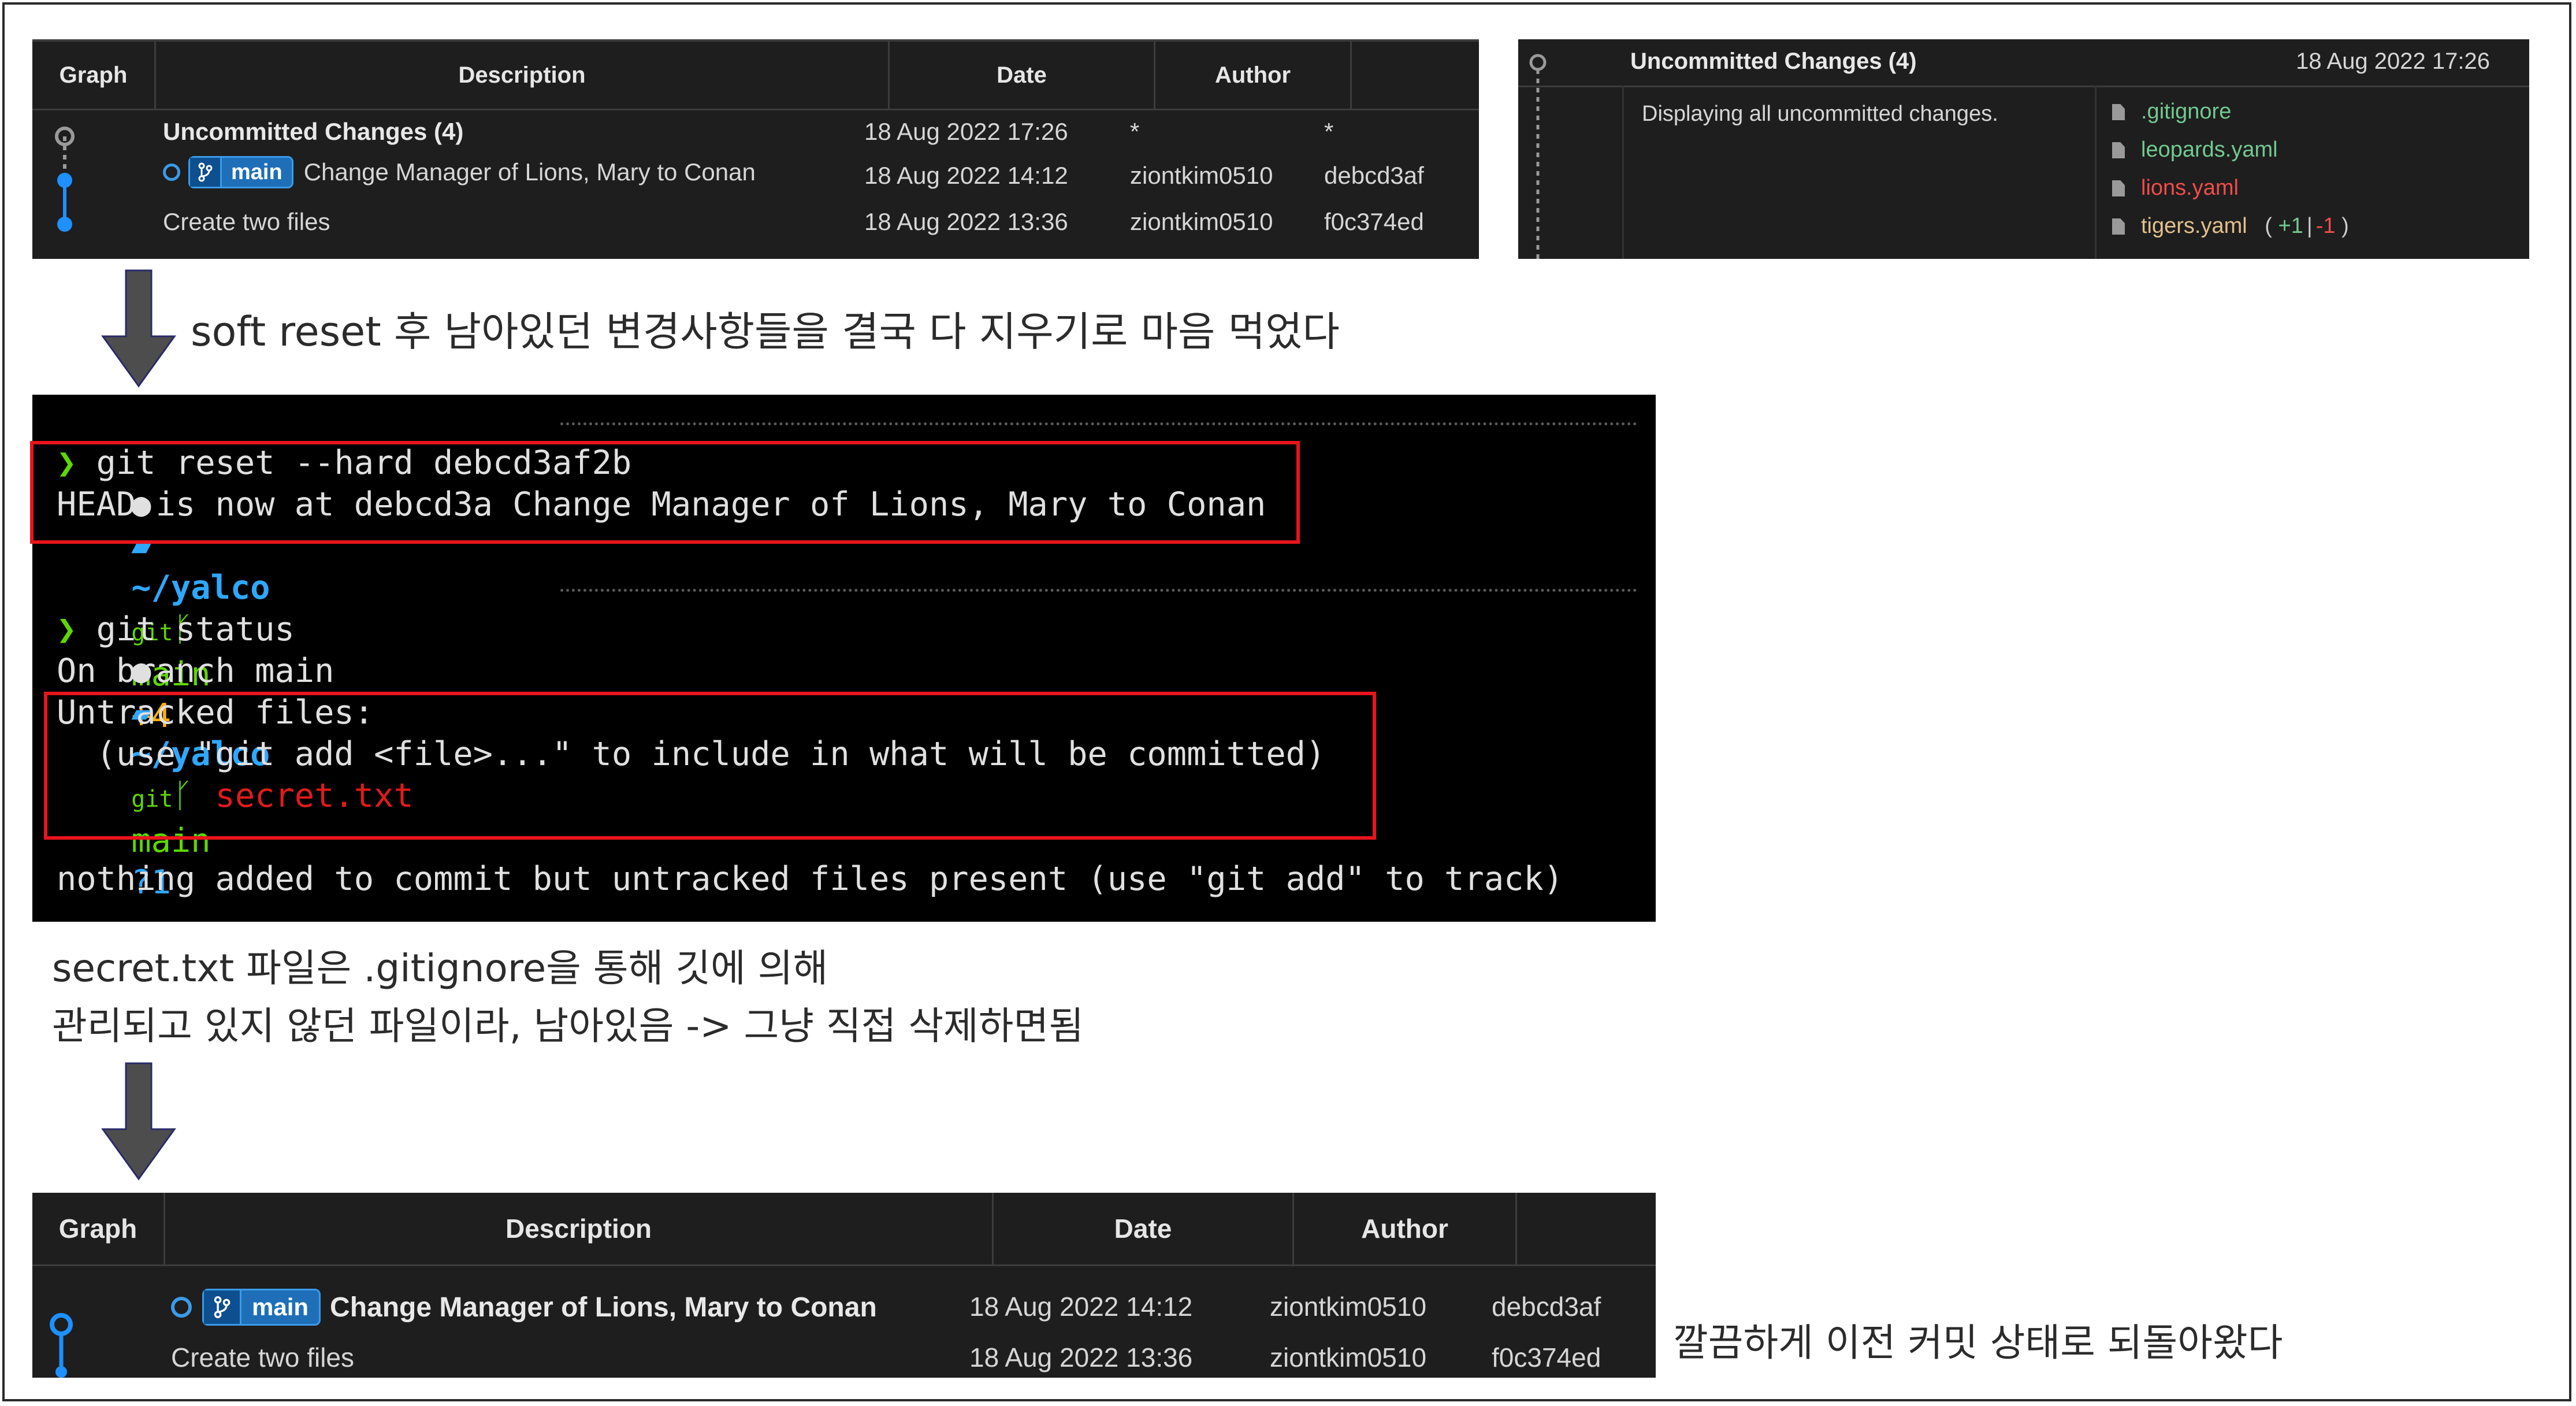 The image size is (2576, 1406). I want to click on details-title: Uncommitted Changes (4), so click(1773, 61).